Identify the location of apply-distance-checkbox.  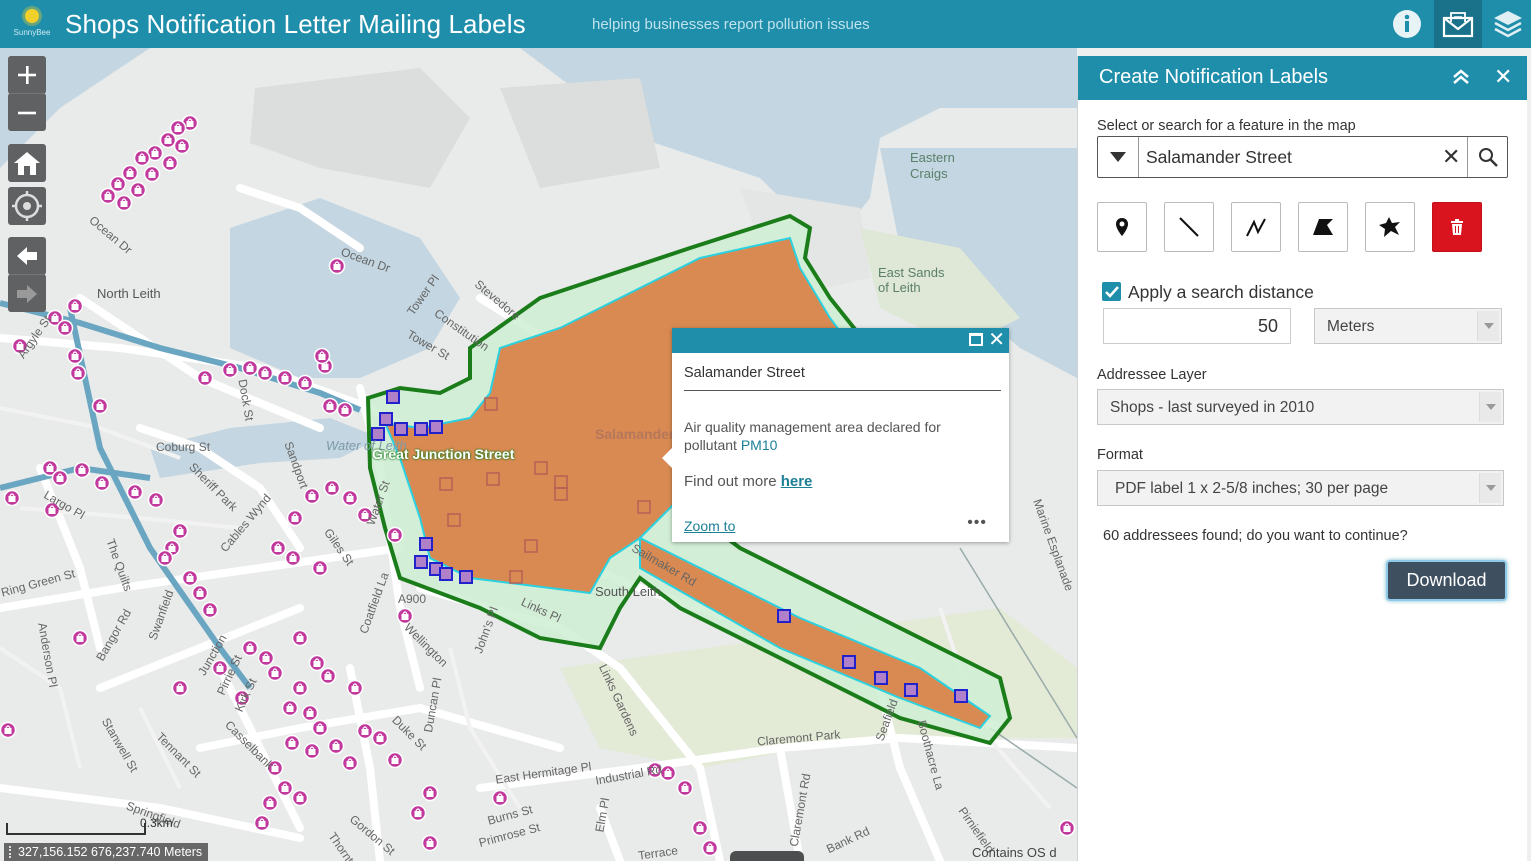
(1111, 291).